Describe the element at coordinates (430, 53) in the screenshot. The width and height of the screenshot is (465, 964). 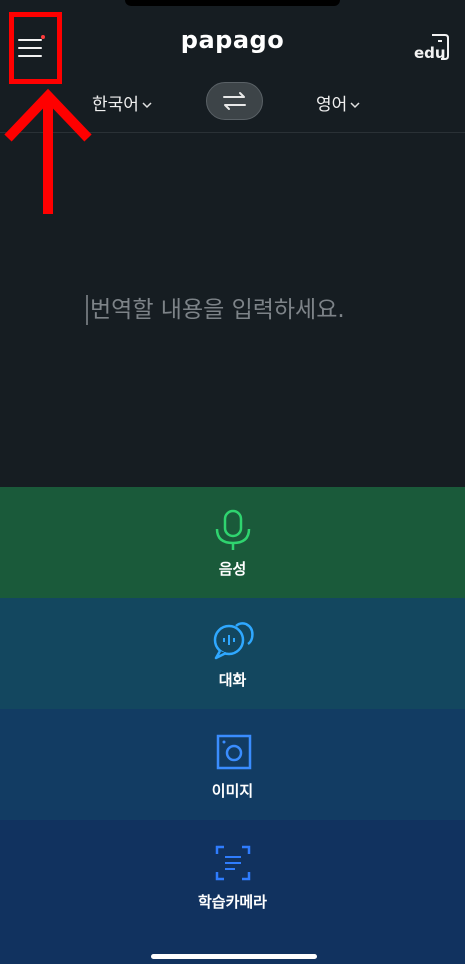
I see `edu-label: edu` at that location.